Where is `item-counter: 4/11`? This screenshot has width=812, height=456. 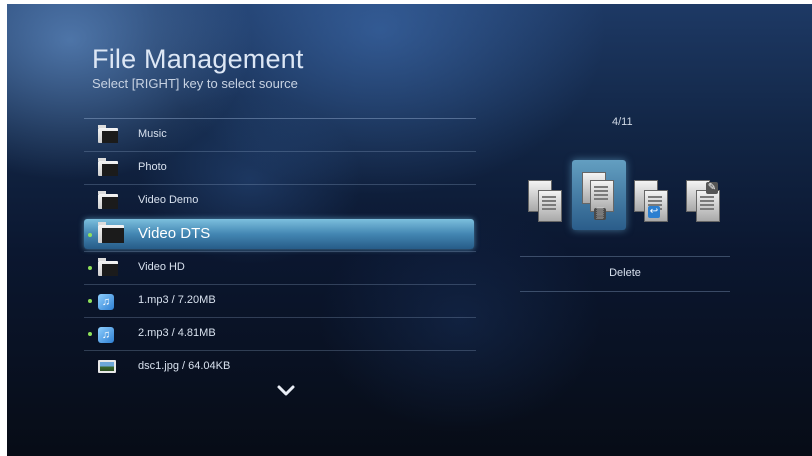
item-counter: 4/11 is located at coordinates (622, 122).